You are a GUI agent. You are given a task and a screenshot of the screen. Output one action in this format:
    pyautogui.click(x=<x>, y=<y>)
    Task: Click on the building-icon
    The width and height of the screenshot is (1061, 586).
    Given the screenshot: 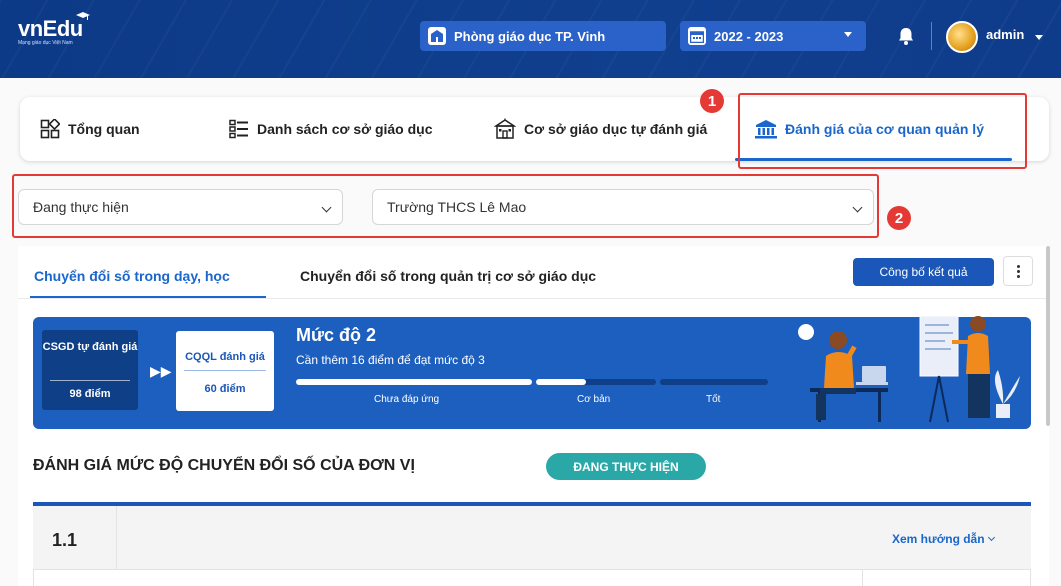 What is the action you would take?
    pyautogui.click(x=437, y=36)
    